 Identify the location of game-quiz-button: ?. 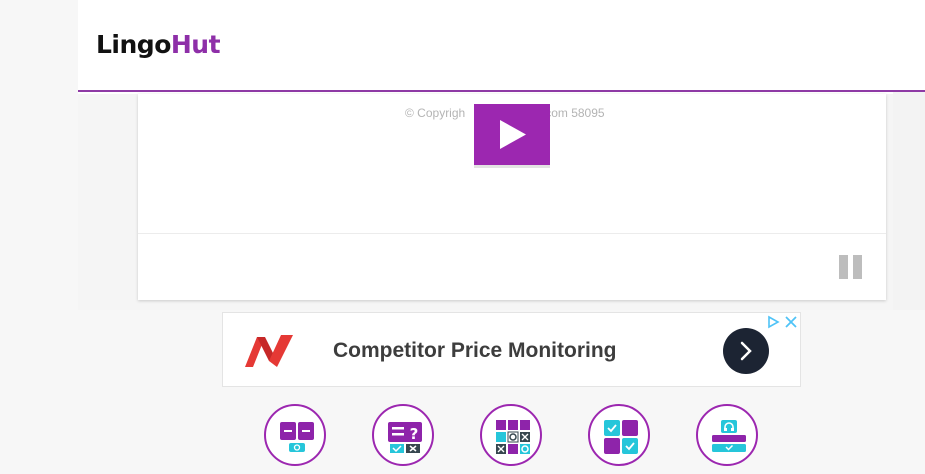
(403, 435).